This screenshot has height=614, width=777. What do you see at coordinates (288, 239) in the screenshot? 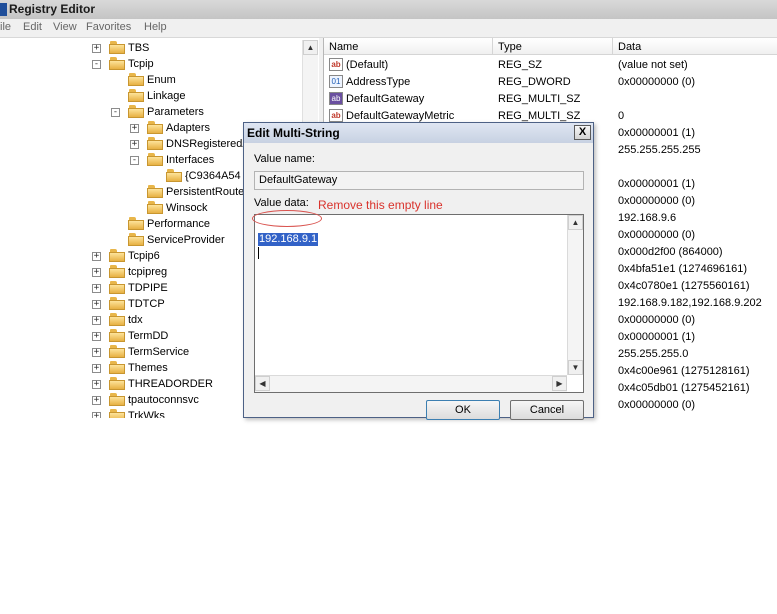
I see `selected-text: 192.168.9.1` at bounding box center [288, 239].